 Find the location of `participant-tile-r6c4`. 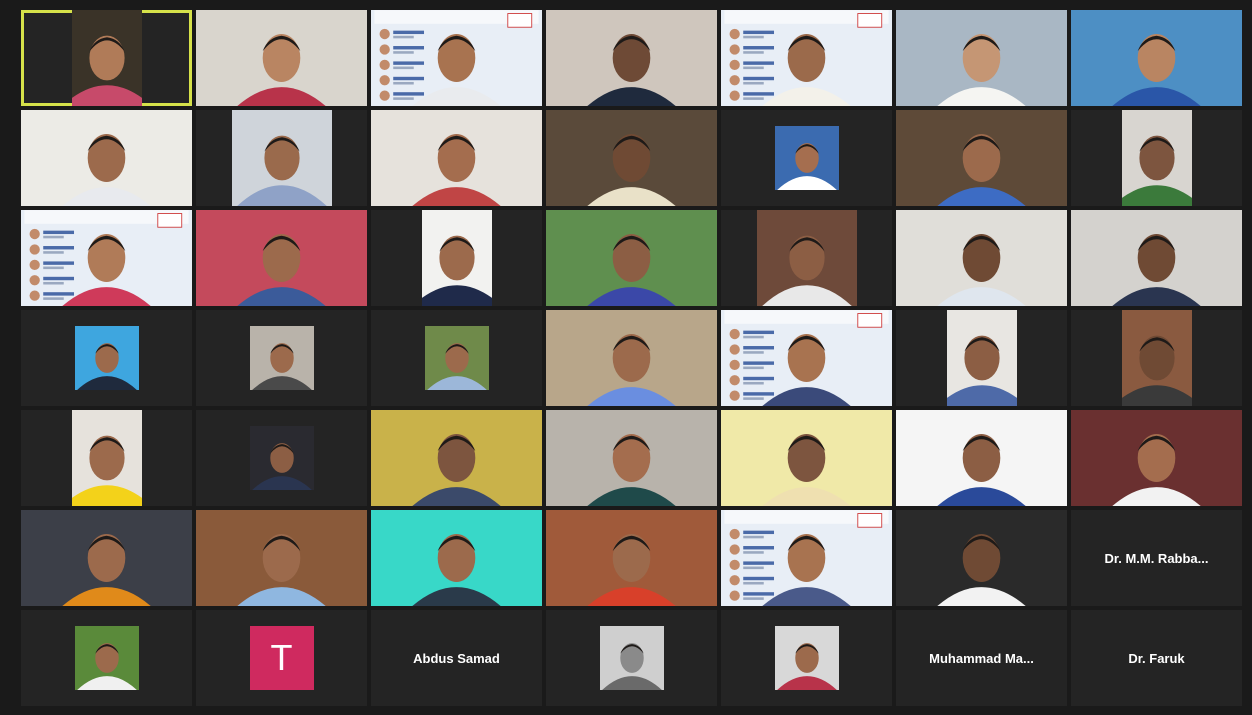

participant-tile-r6c4 is located at coordinates (631, 558).